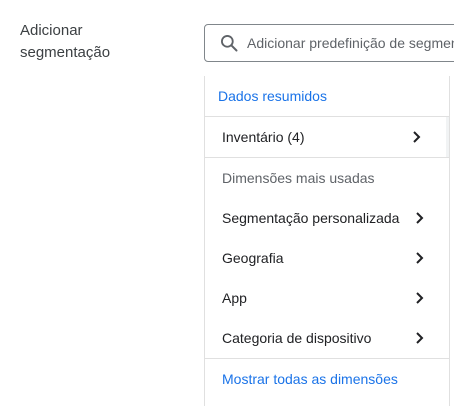  I want to click on menu-item-label: Categoria de dispositivo, so click(297, 338).